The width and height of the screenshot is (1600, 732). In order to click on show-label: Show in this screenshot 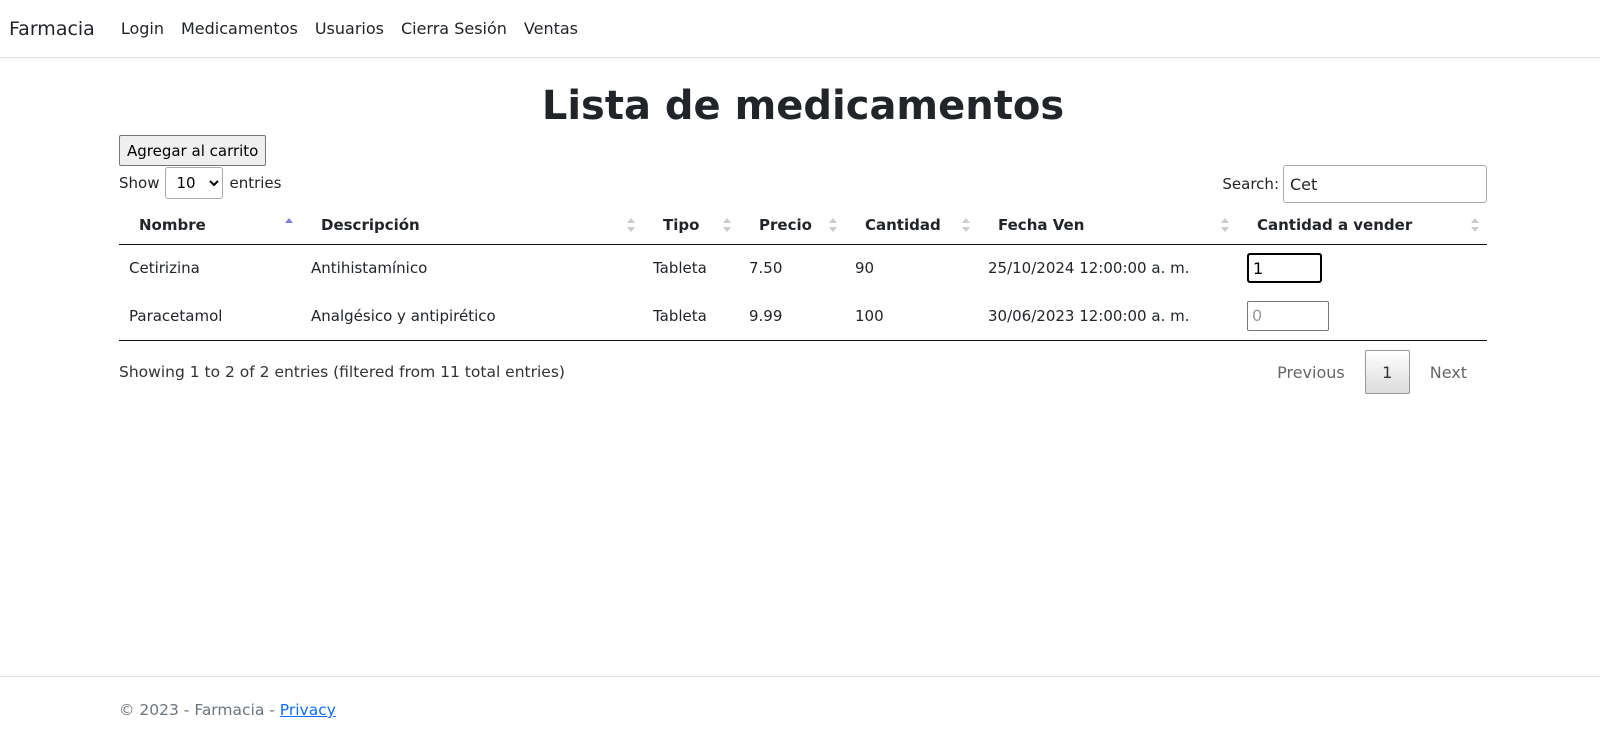, I will do `click(139, 183)`.